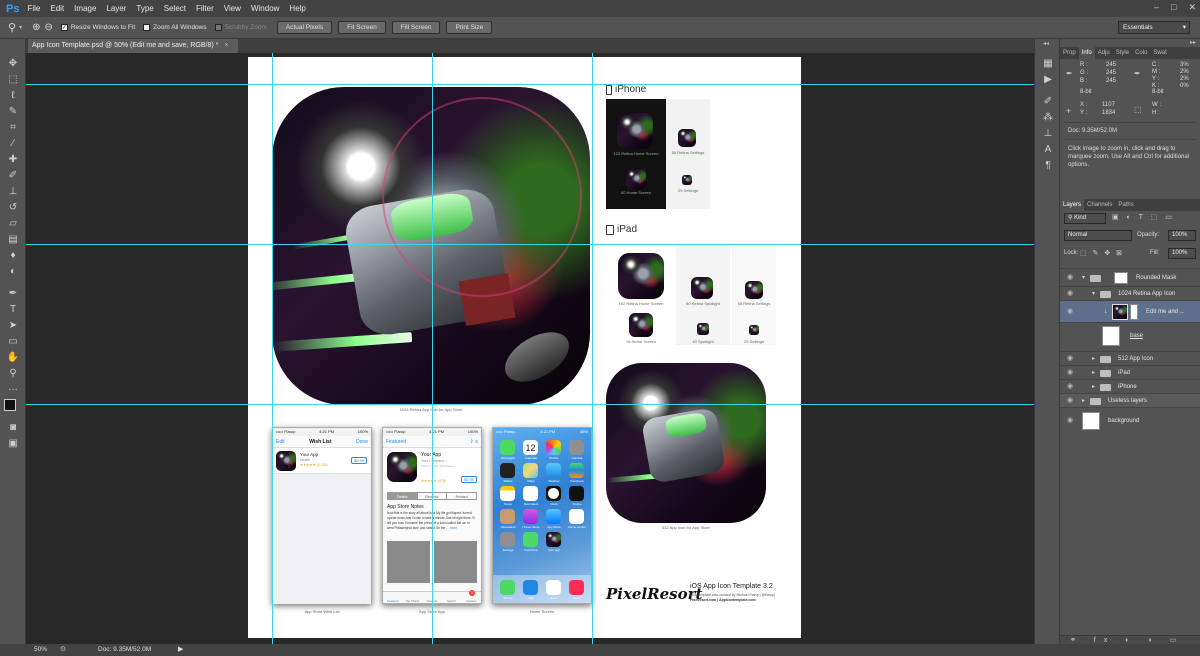 This screenshot has height=656, width=1200. I want to click on layer-useless-layers: ◉ ▸ Useless layers, so click(1130, 400).